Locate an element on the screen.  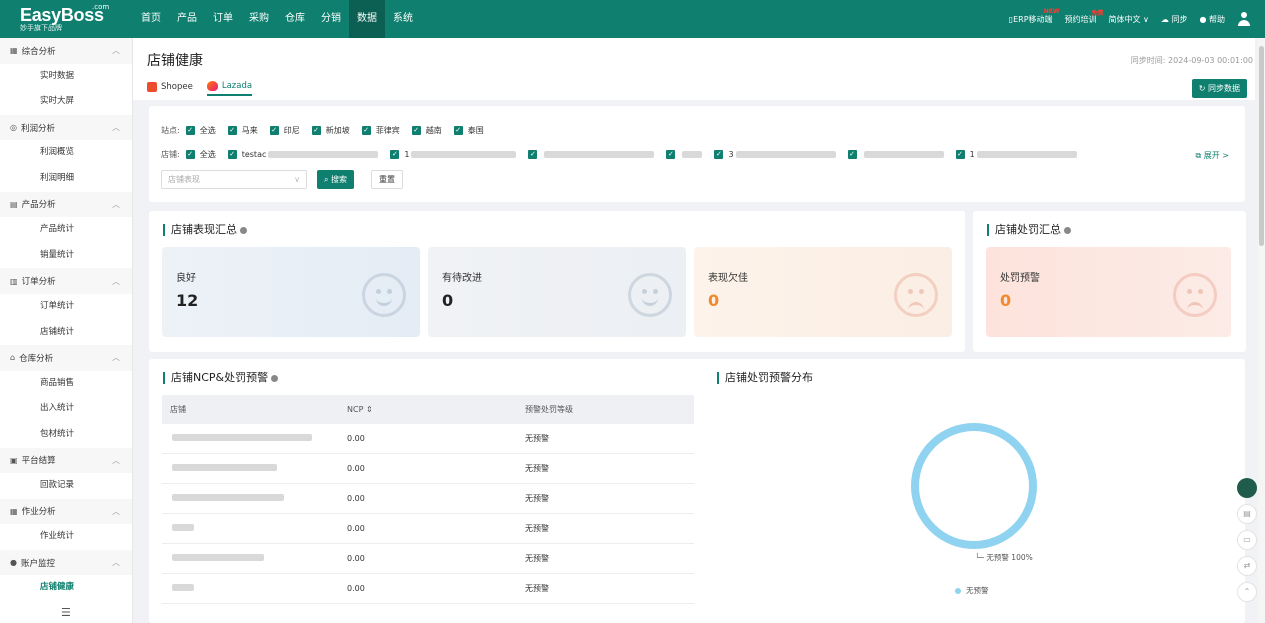
nav-warehouse: 仓库 is located at coordinates (295, 19).